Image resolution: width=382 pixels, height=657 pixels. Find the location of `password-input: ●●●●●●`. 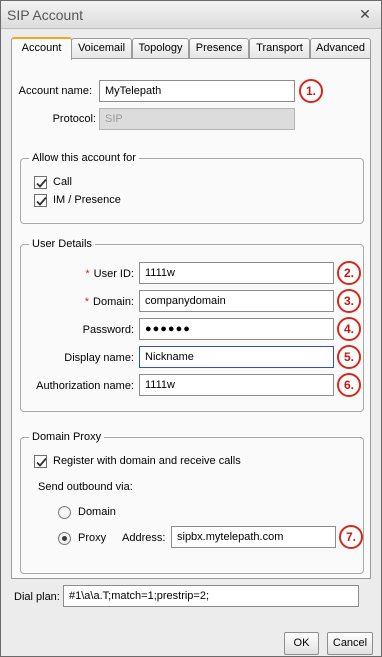

password-input: ●●●●●● is located at coordinates (236, 329).